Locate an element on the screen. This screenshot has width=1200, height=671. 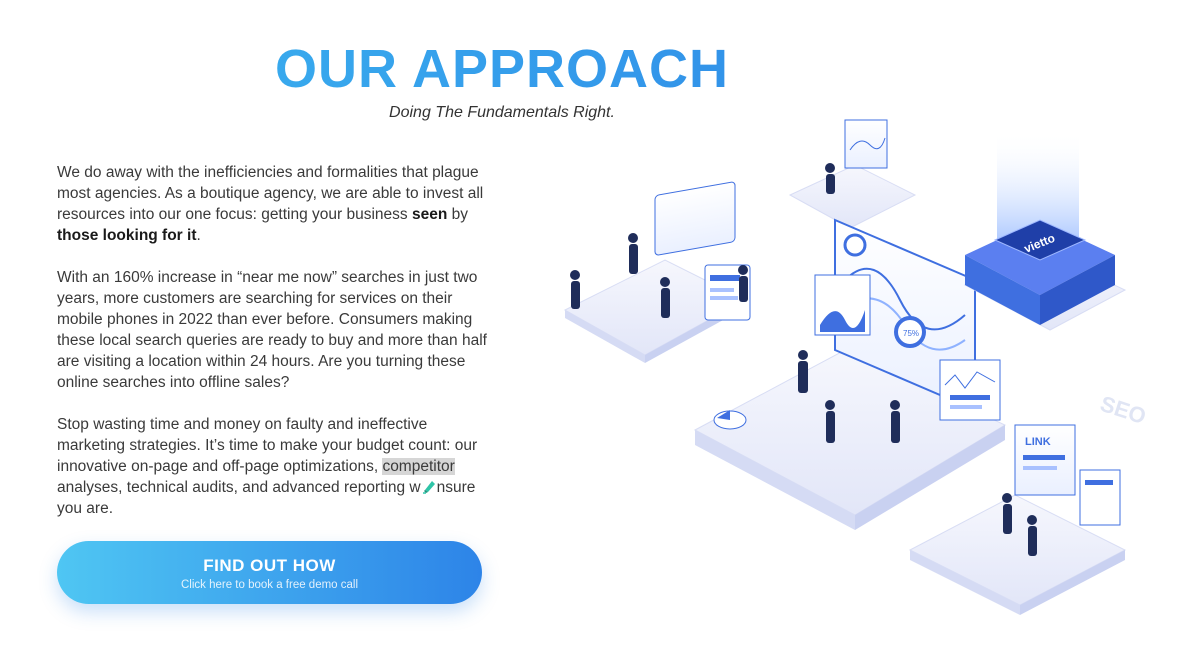
page-title: OUR APPROACH is located at coordinates (502, 69).